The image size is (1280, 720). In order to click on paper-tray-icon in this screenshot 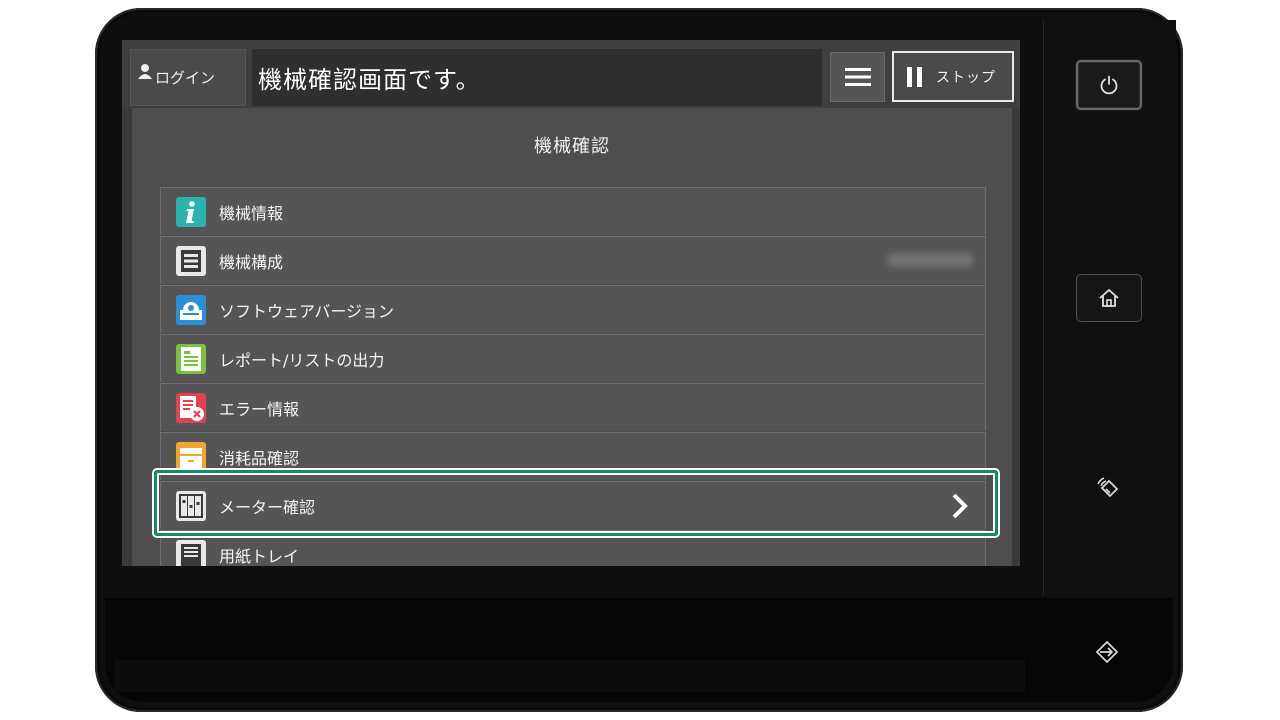, I will do `click(191, 552)`.